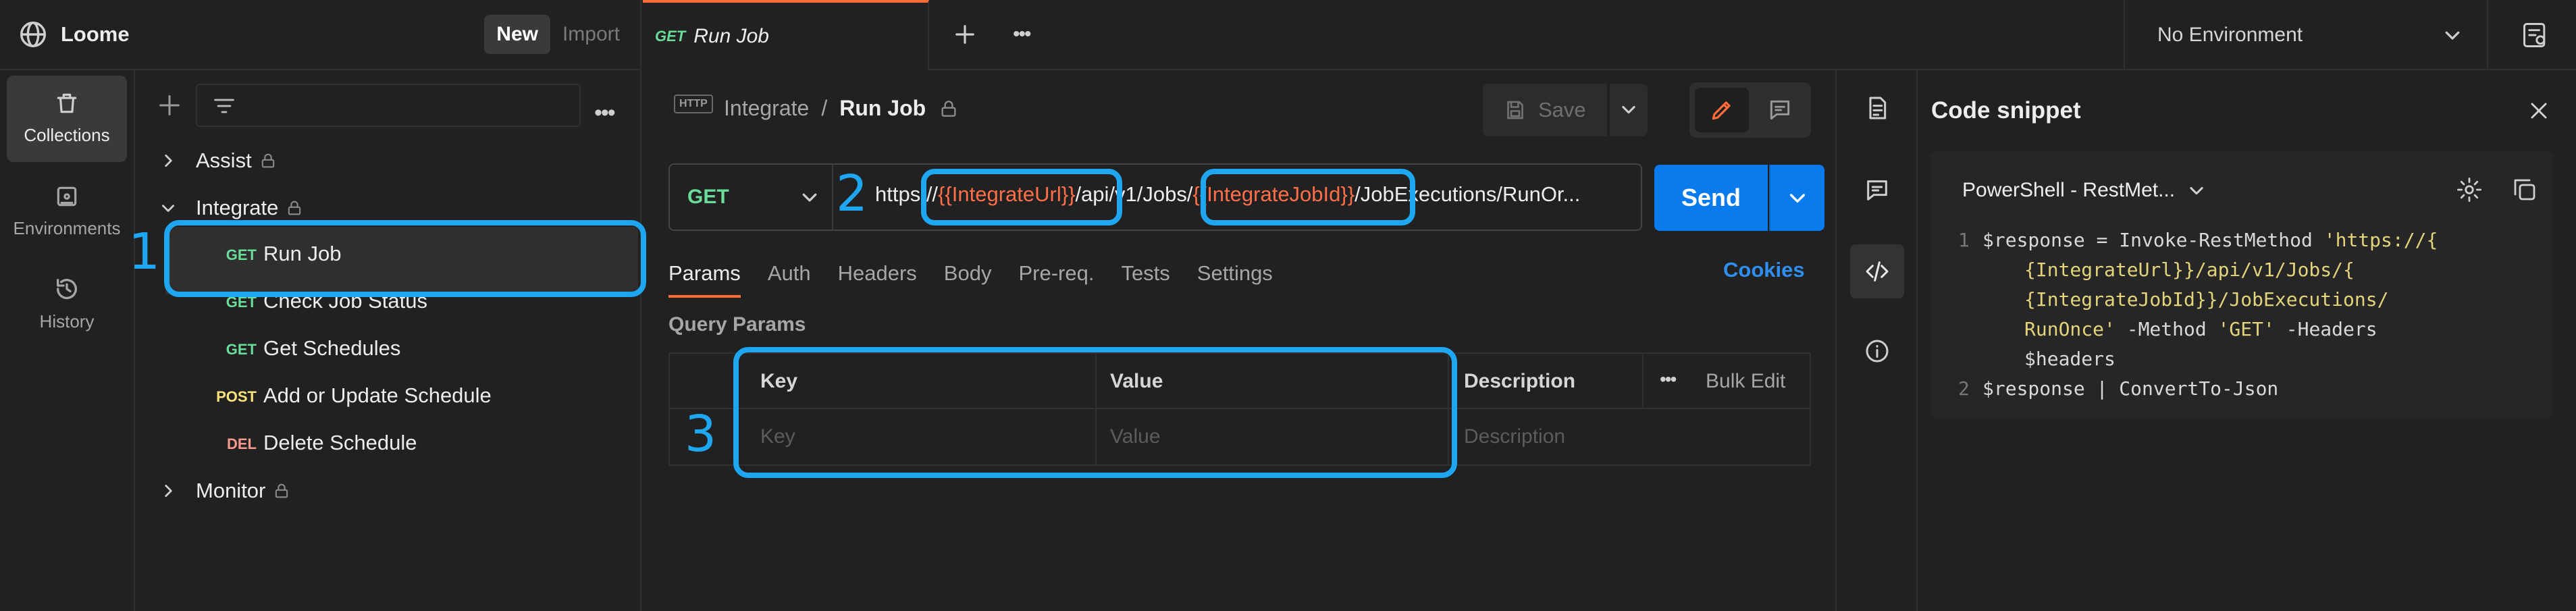  I want to click on tab-settings: Settings, so click(1235, 273).